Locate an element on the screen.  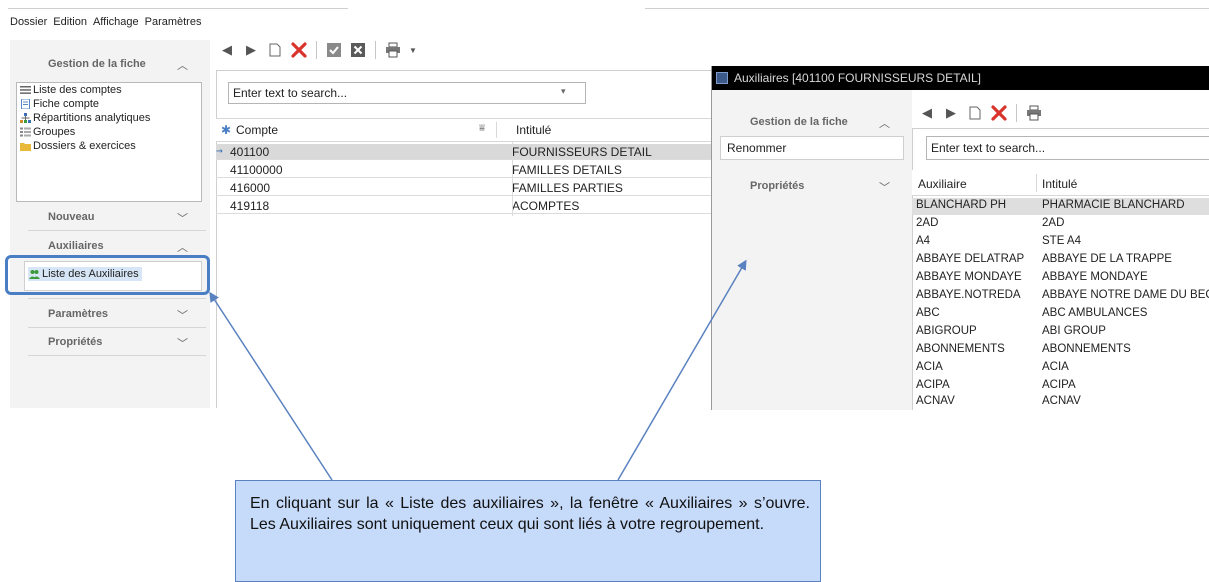
table-row: A4 STE A4 is located at coordinates (1060, 242).